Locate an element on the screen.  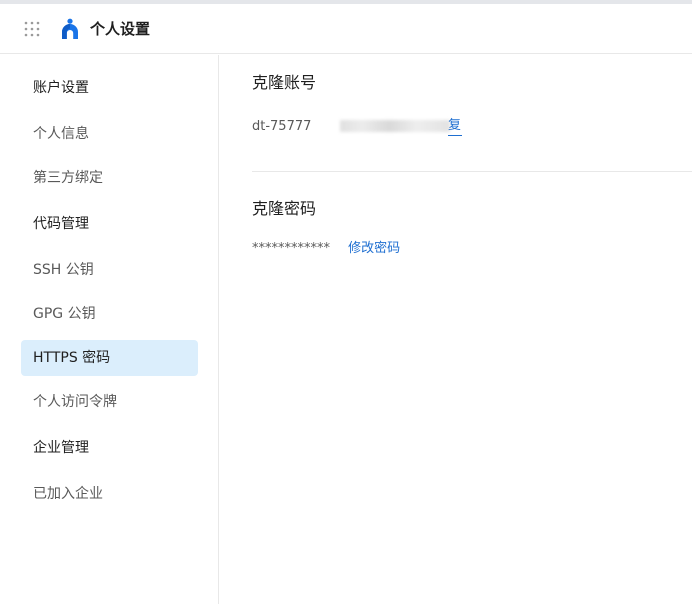
sidebar-item-gpg-keys: GPG 公钥 is located at coordinates (109, 314).